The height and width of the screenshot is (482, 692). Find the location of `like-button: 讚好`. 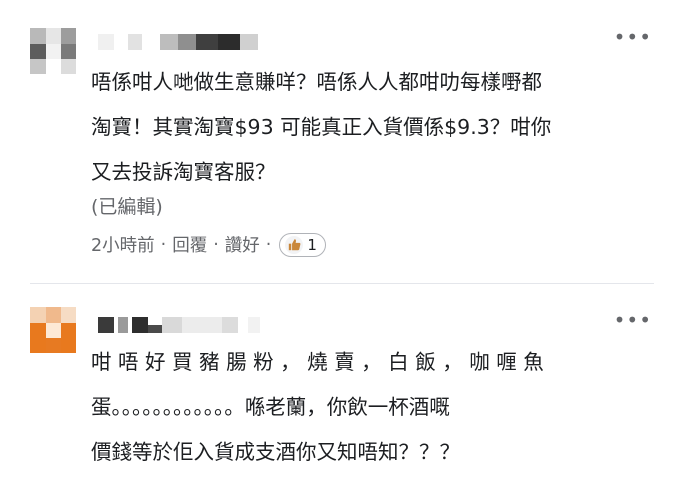

like-button: 讚好 is located at coordinates (242, 244).